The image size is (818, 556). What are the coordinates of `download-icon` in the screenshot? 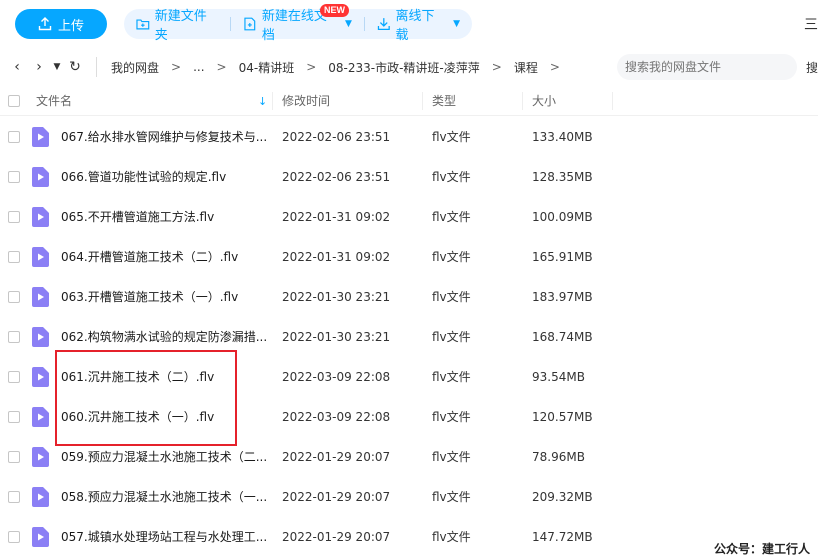 It's located at (383, 24).